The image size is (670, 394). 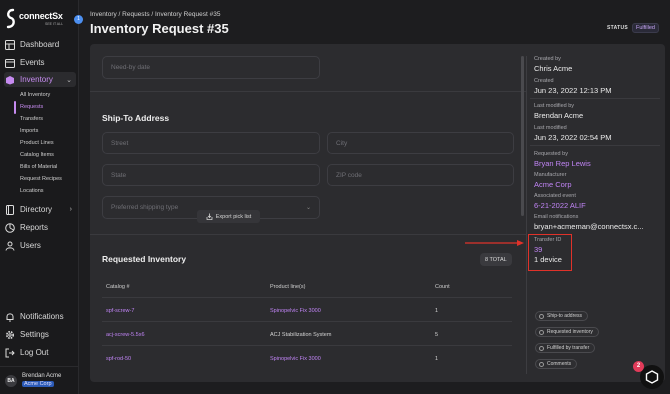 I want to click on sidebar-subitem-bills-of-material: Bills of Material, so click(x=38, y=167).